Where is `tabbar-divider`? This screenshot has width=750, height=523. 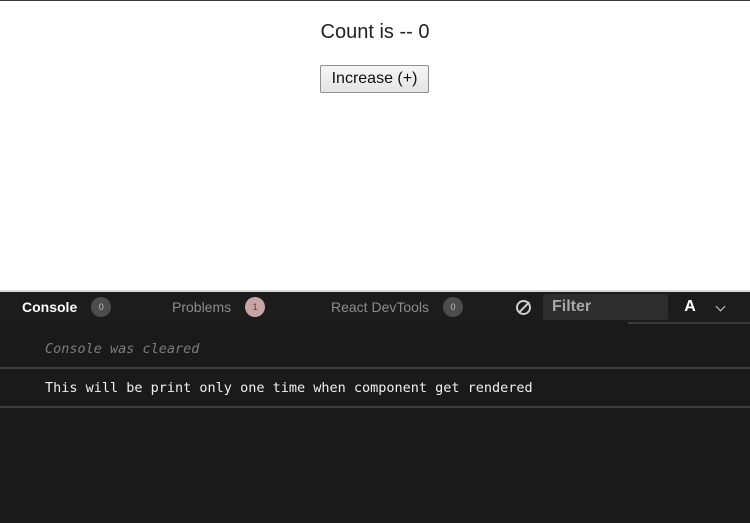 tabbar-divider is located at coordinates (689, 323).